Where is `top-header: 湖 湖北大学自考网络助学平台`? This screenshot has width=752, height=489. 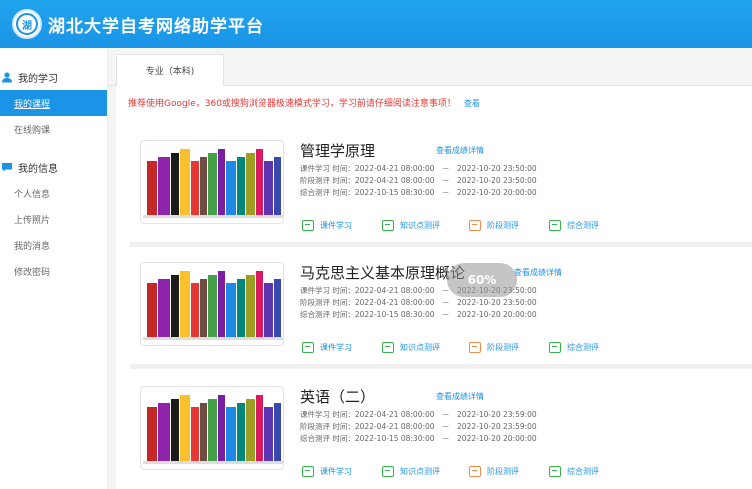
top-header: 湖 湖北大学自考网络助学平台 is located at coordinates (376, 24).